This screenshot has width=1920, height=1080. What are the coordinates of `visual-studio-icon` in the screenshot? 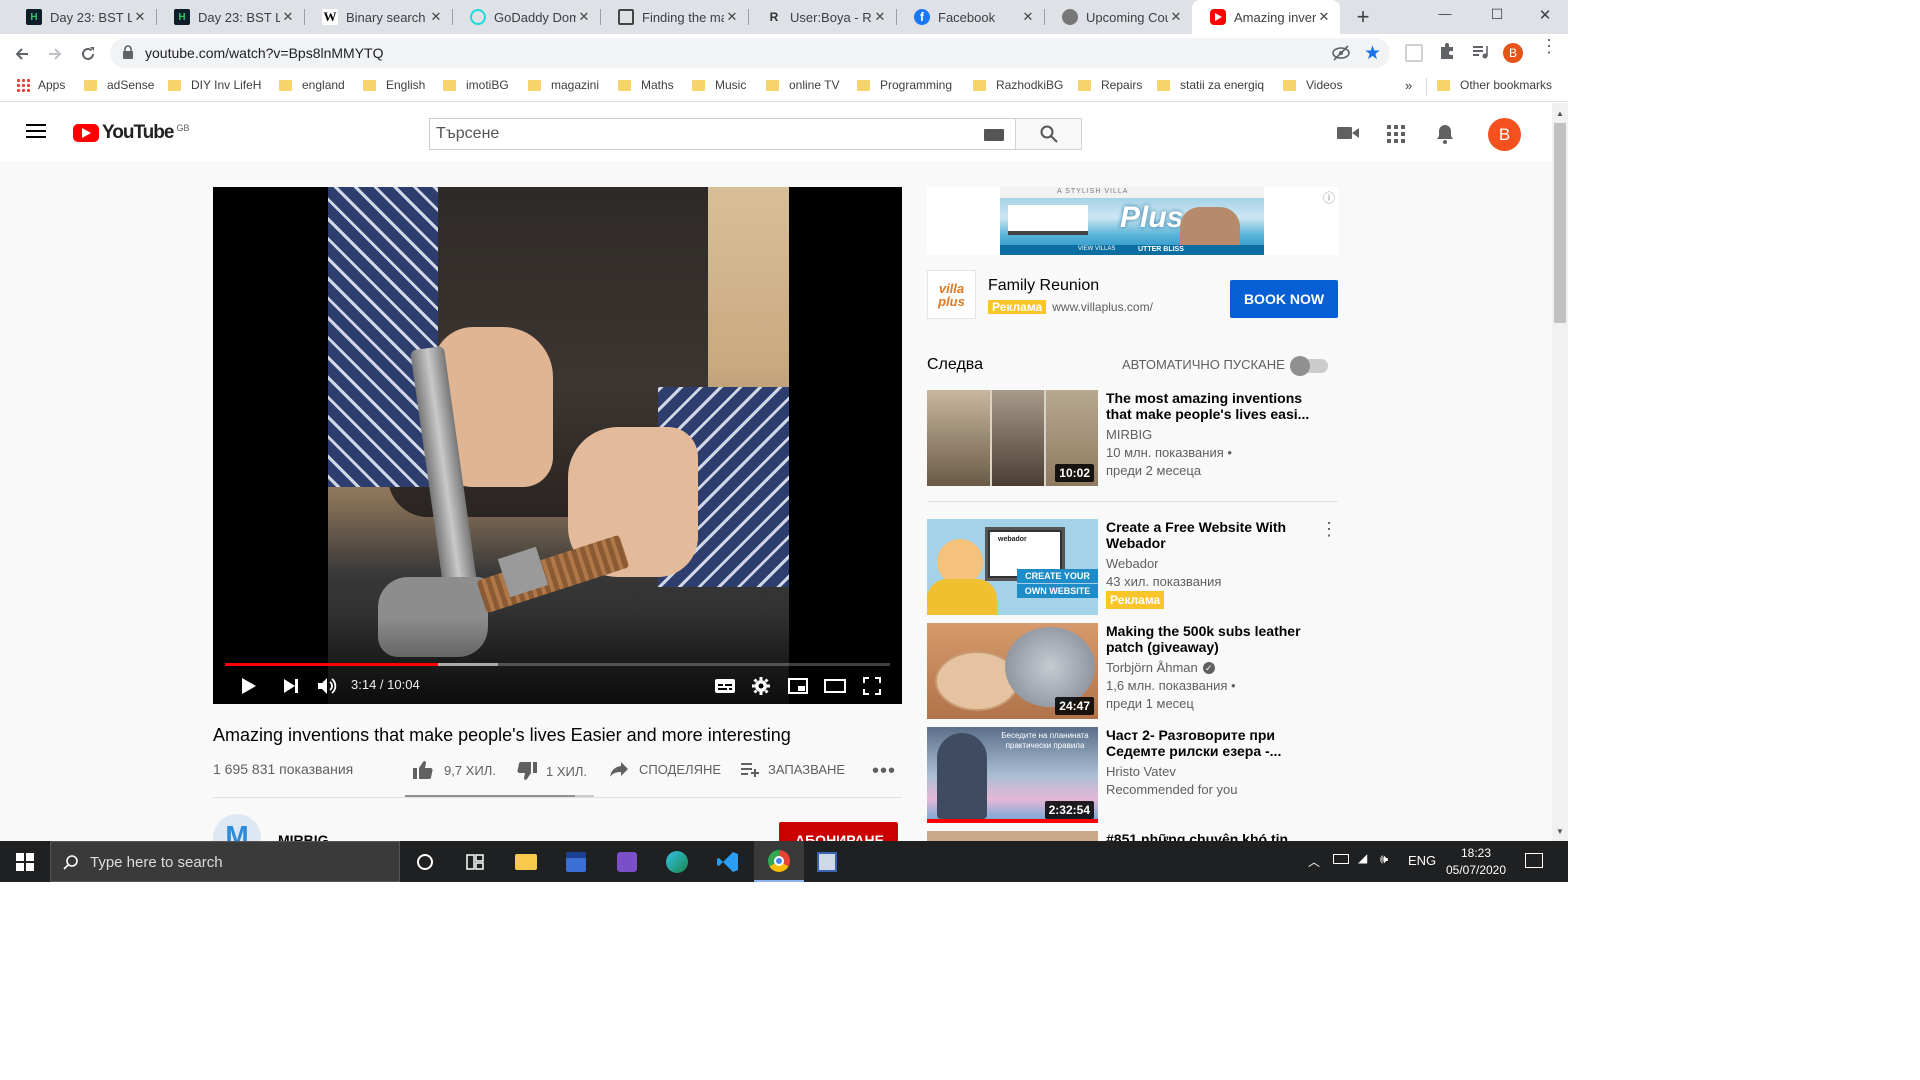 It's located at (627, 862).